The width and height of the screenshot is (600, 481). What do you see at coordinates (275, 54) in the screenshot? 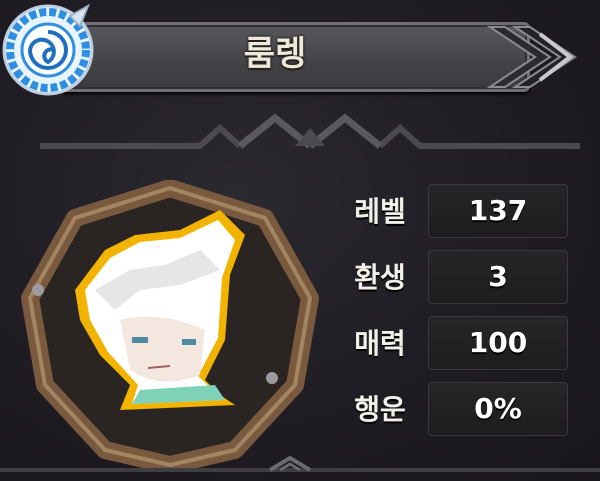
I see `character-name: 룸렝` at bounding box center [275, 54].